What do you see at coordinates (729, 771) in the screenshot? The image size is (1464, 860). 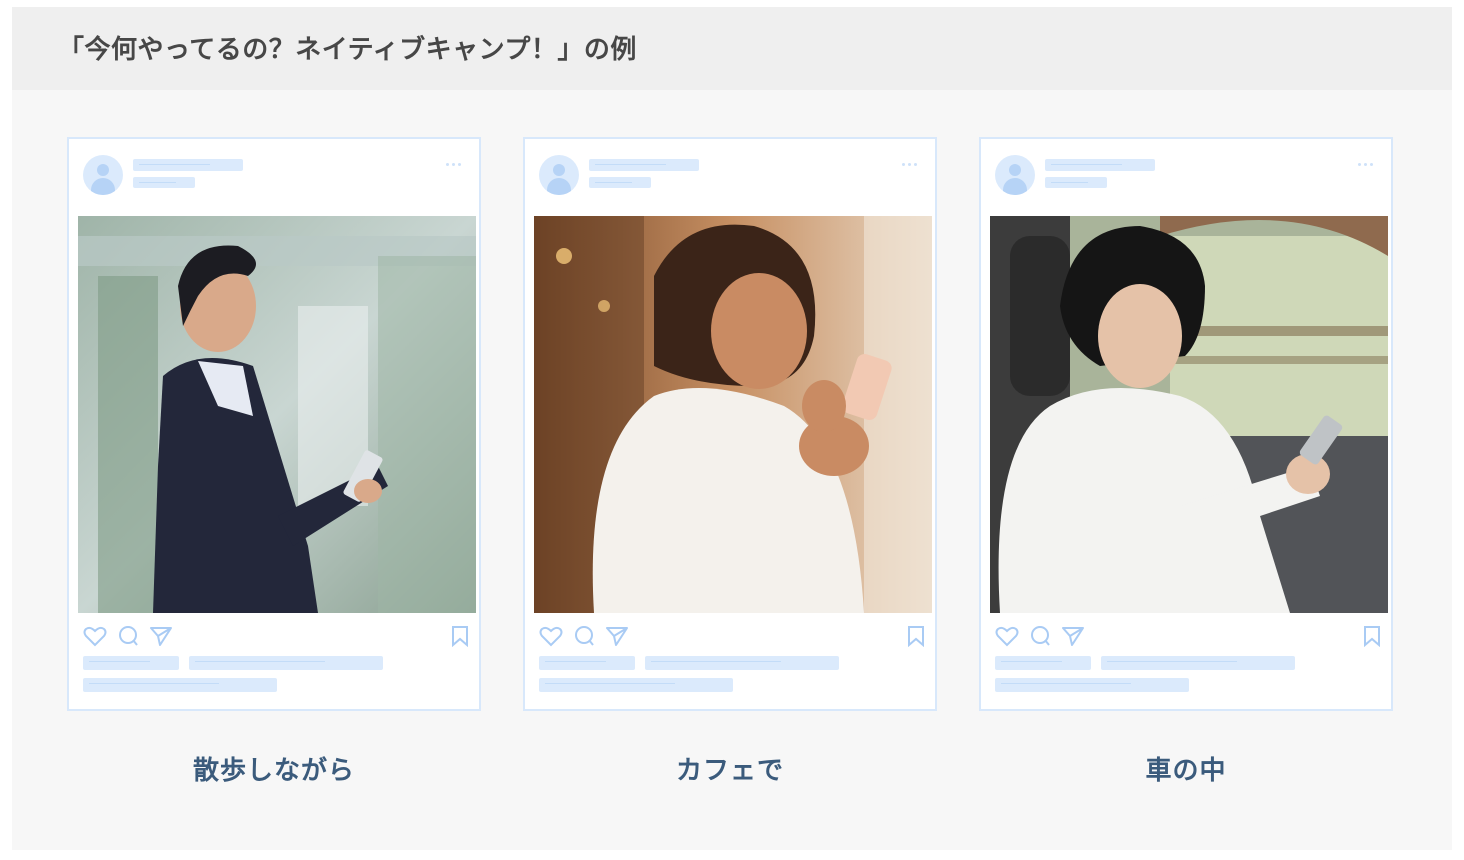 I see `caption-cafe: カフェで` at bounding box center [729, 771].